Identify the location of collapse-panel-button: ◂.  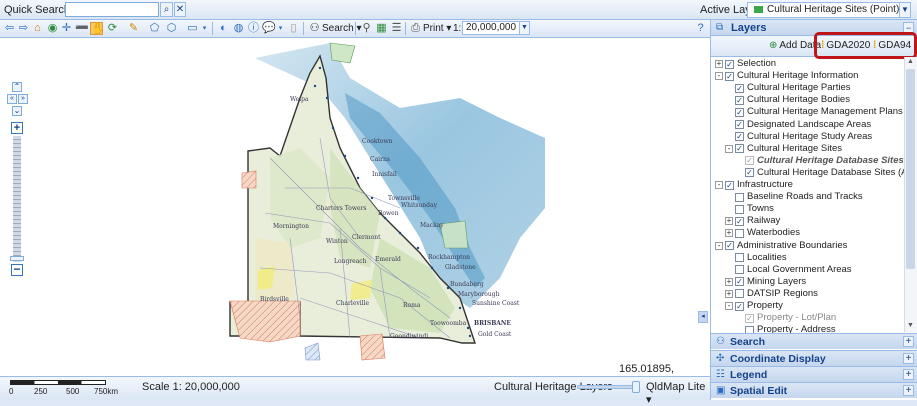
(703, 317).